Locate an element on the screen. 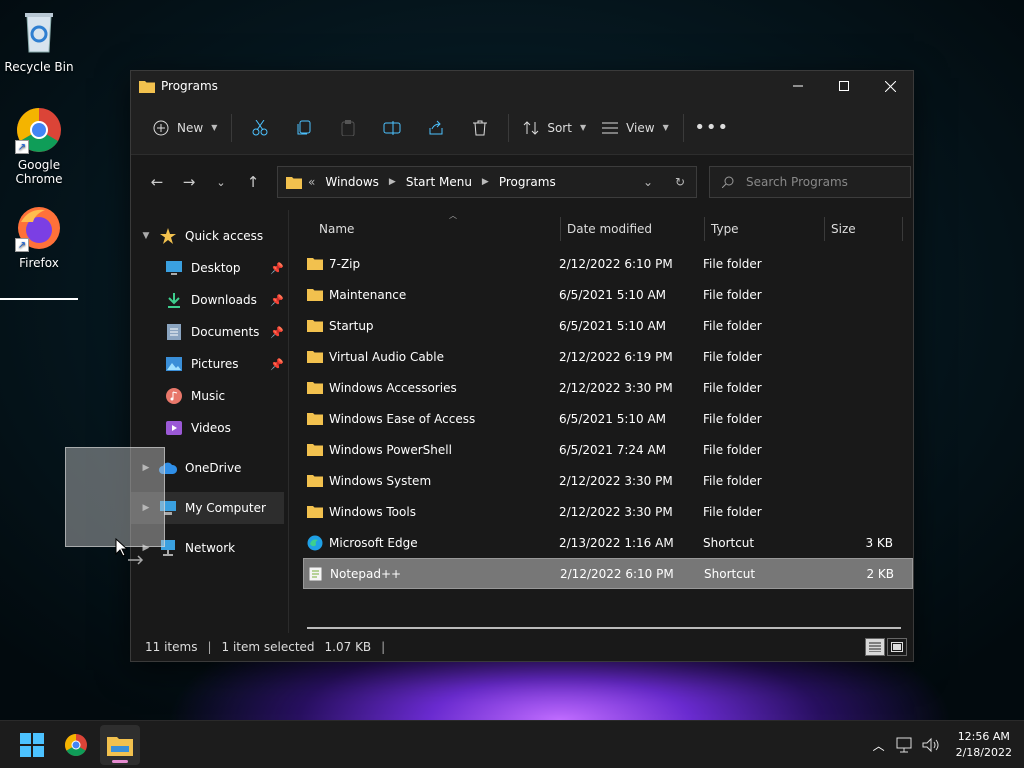  desktop-icon-recycle-bin: Recycle Bin is located at coordinates (39, 41).